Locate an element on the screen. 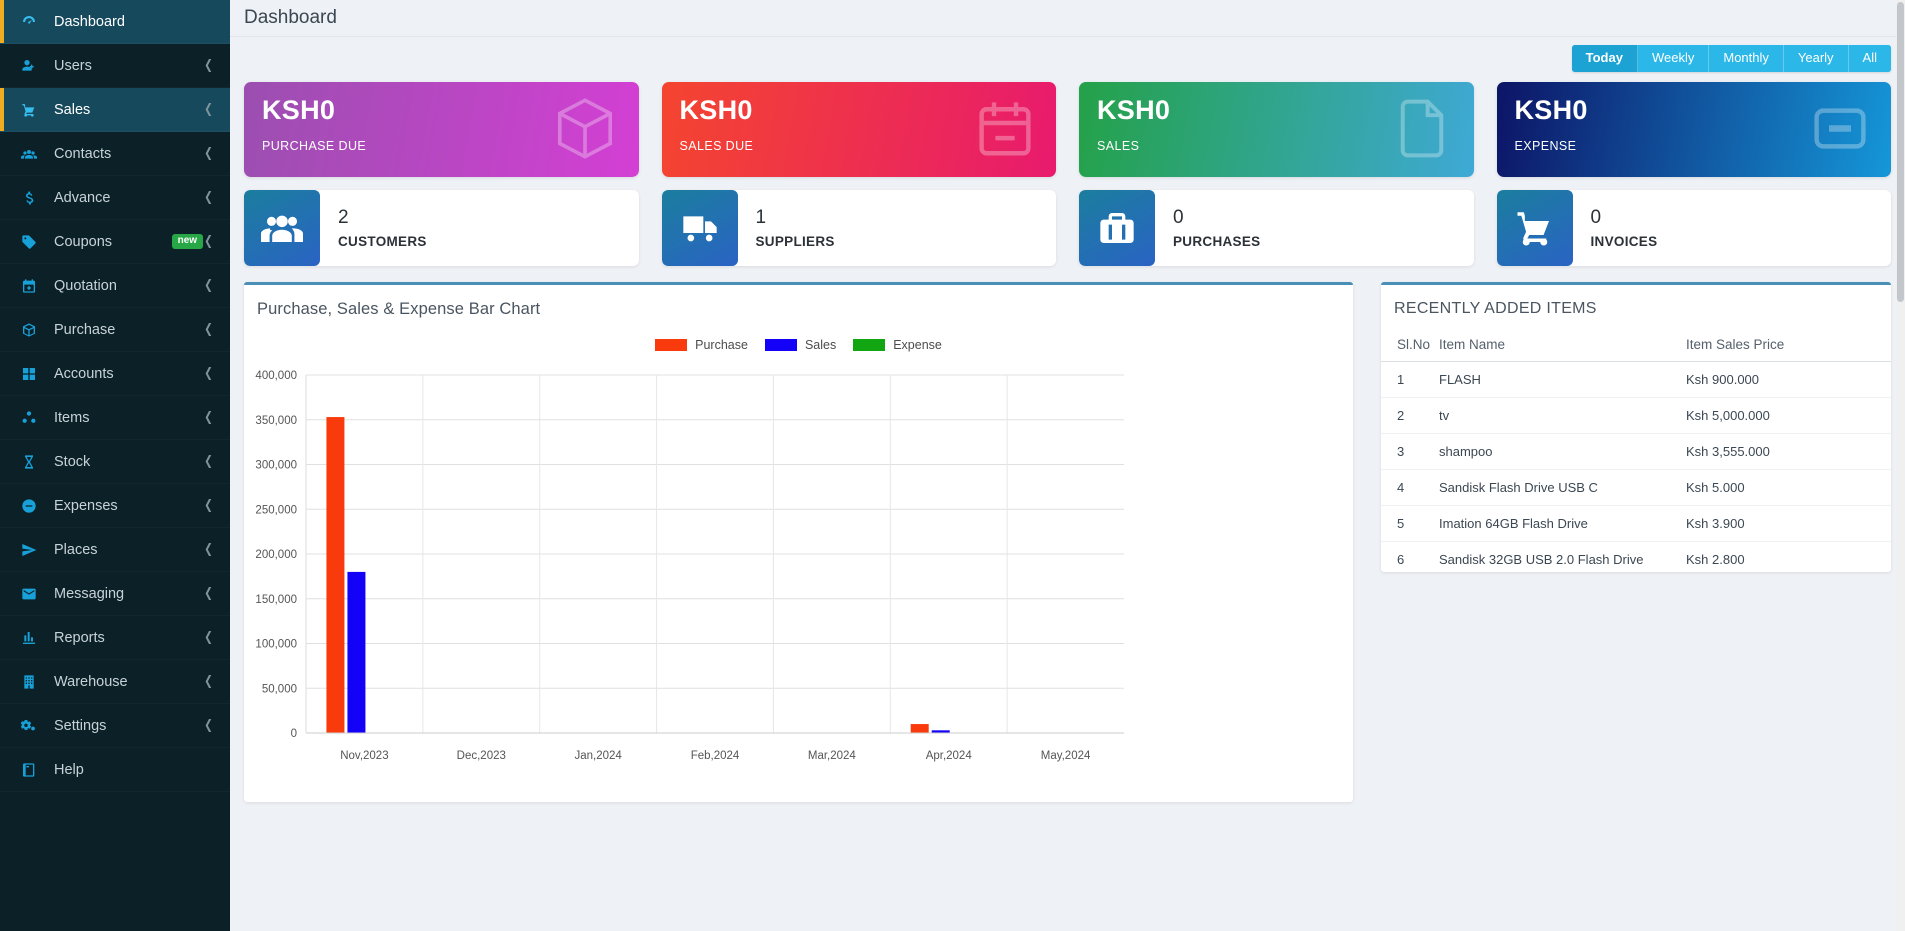 The width and height of the screenshot is (1905, 931). summary-card-expense: KSH0 EXPENSE is located at coordinates (1693, 130).